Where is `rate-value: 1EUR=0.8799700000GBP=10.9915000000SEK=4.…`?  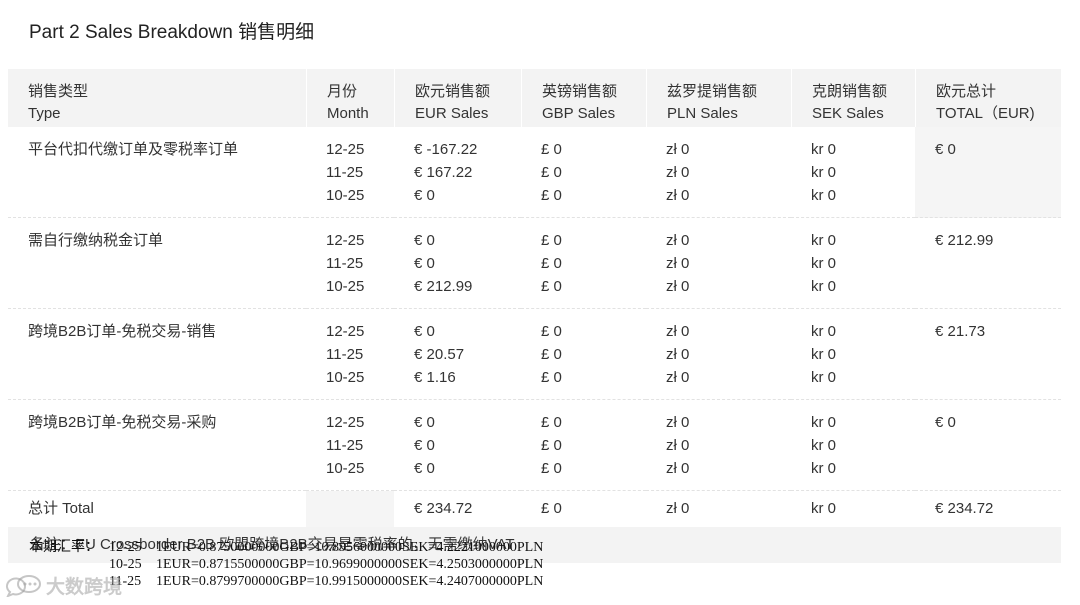 rate-value: 1EUR=0.8799700000GBP=10.9915000000SEK=4.… is located at coordinates (350, 581).